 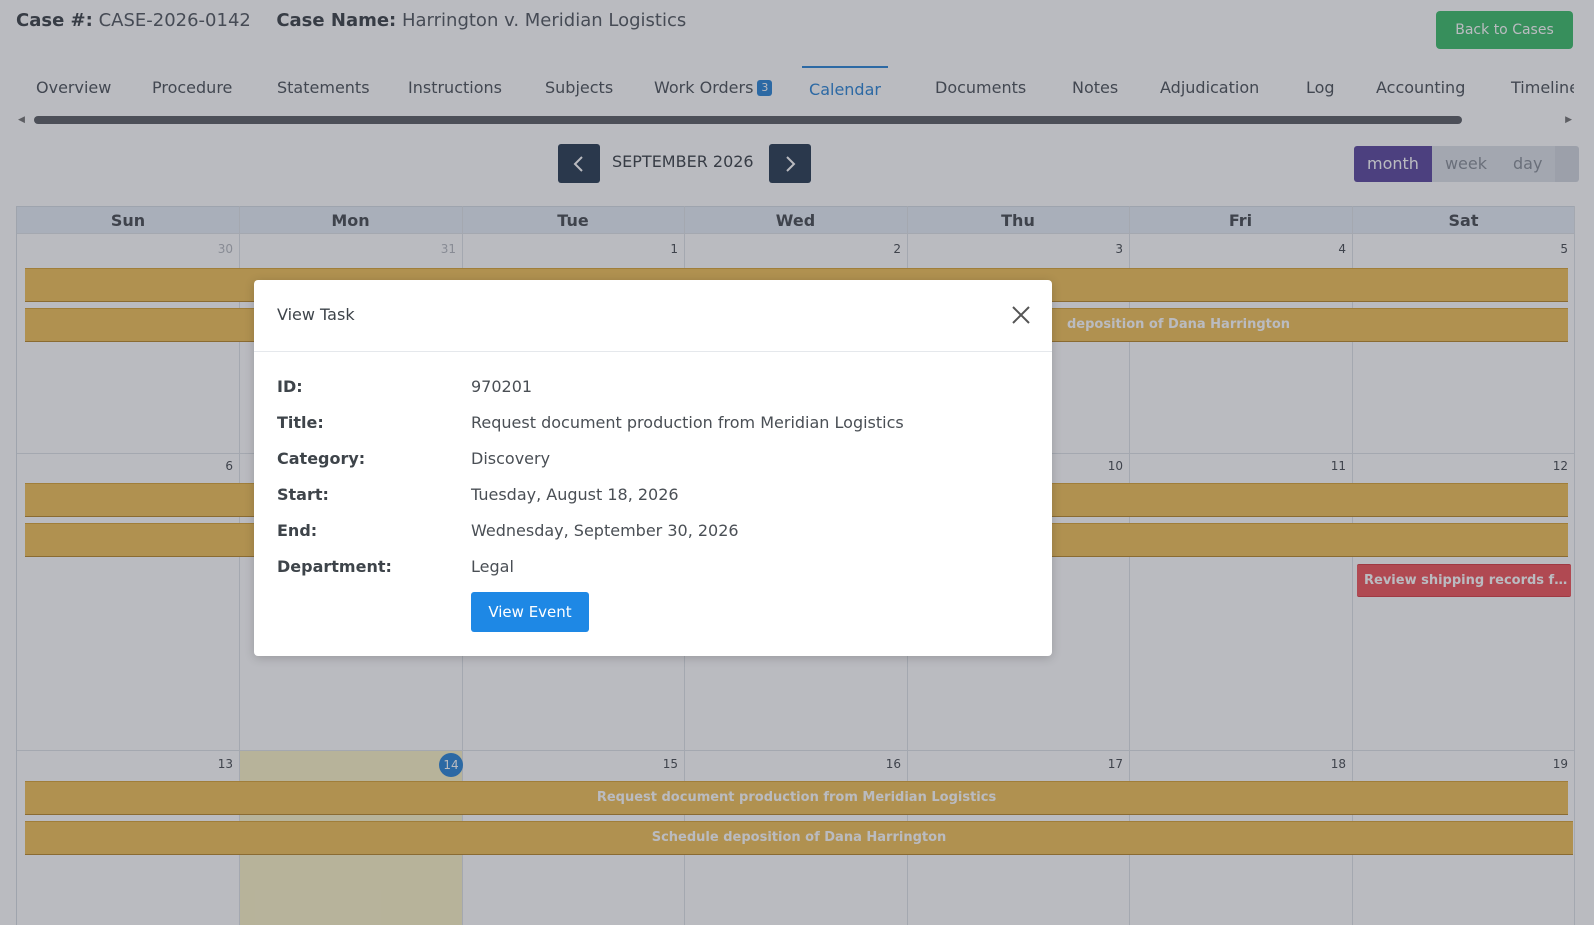 What do you see at coordinates (334, 566) in the screenshot?
I see `field-label-department: Department:` at bounding box center [334, 566].